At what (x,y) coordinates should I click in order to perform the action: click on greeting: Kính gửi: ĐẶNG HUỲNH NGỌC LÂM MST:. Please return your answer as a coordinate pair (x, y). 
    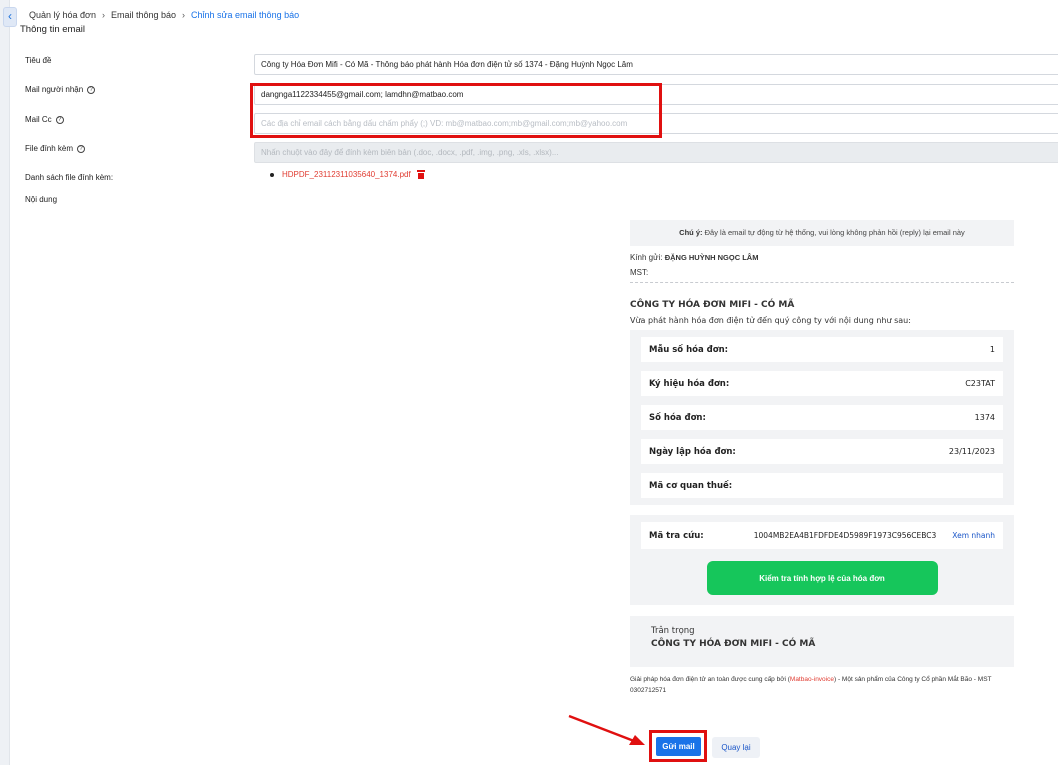
    Looking at the image, I should click on (822, 265).